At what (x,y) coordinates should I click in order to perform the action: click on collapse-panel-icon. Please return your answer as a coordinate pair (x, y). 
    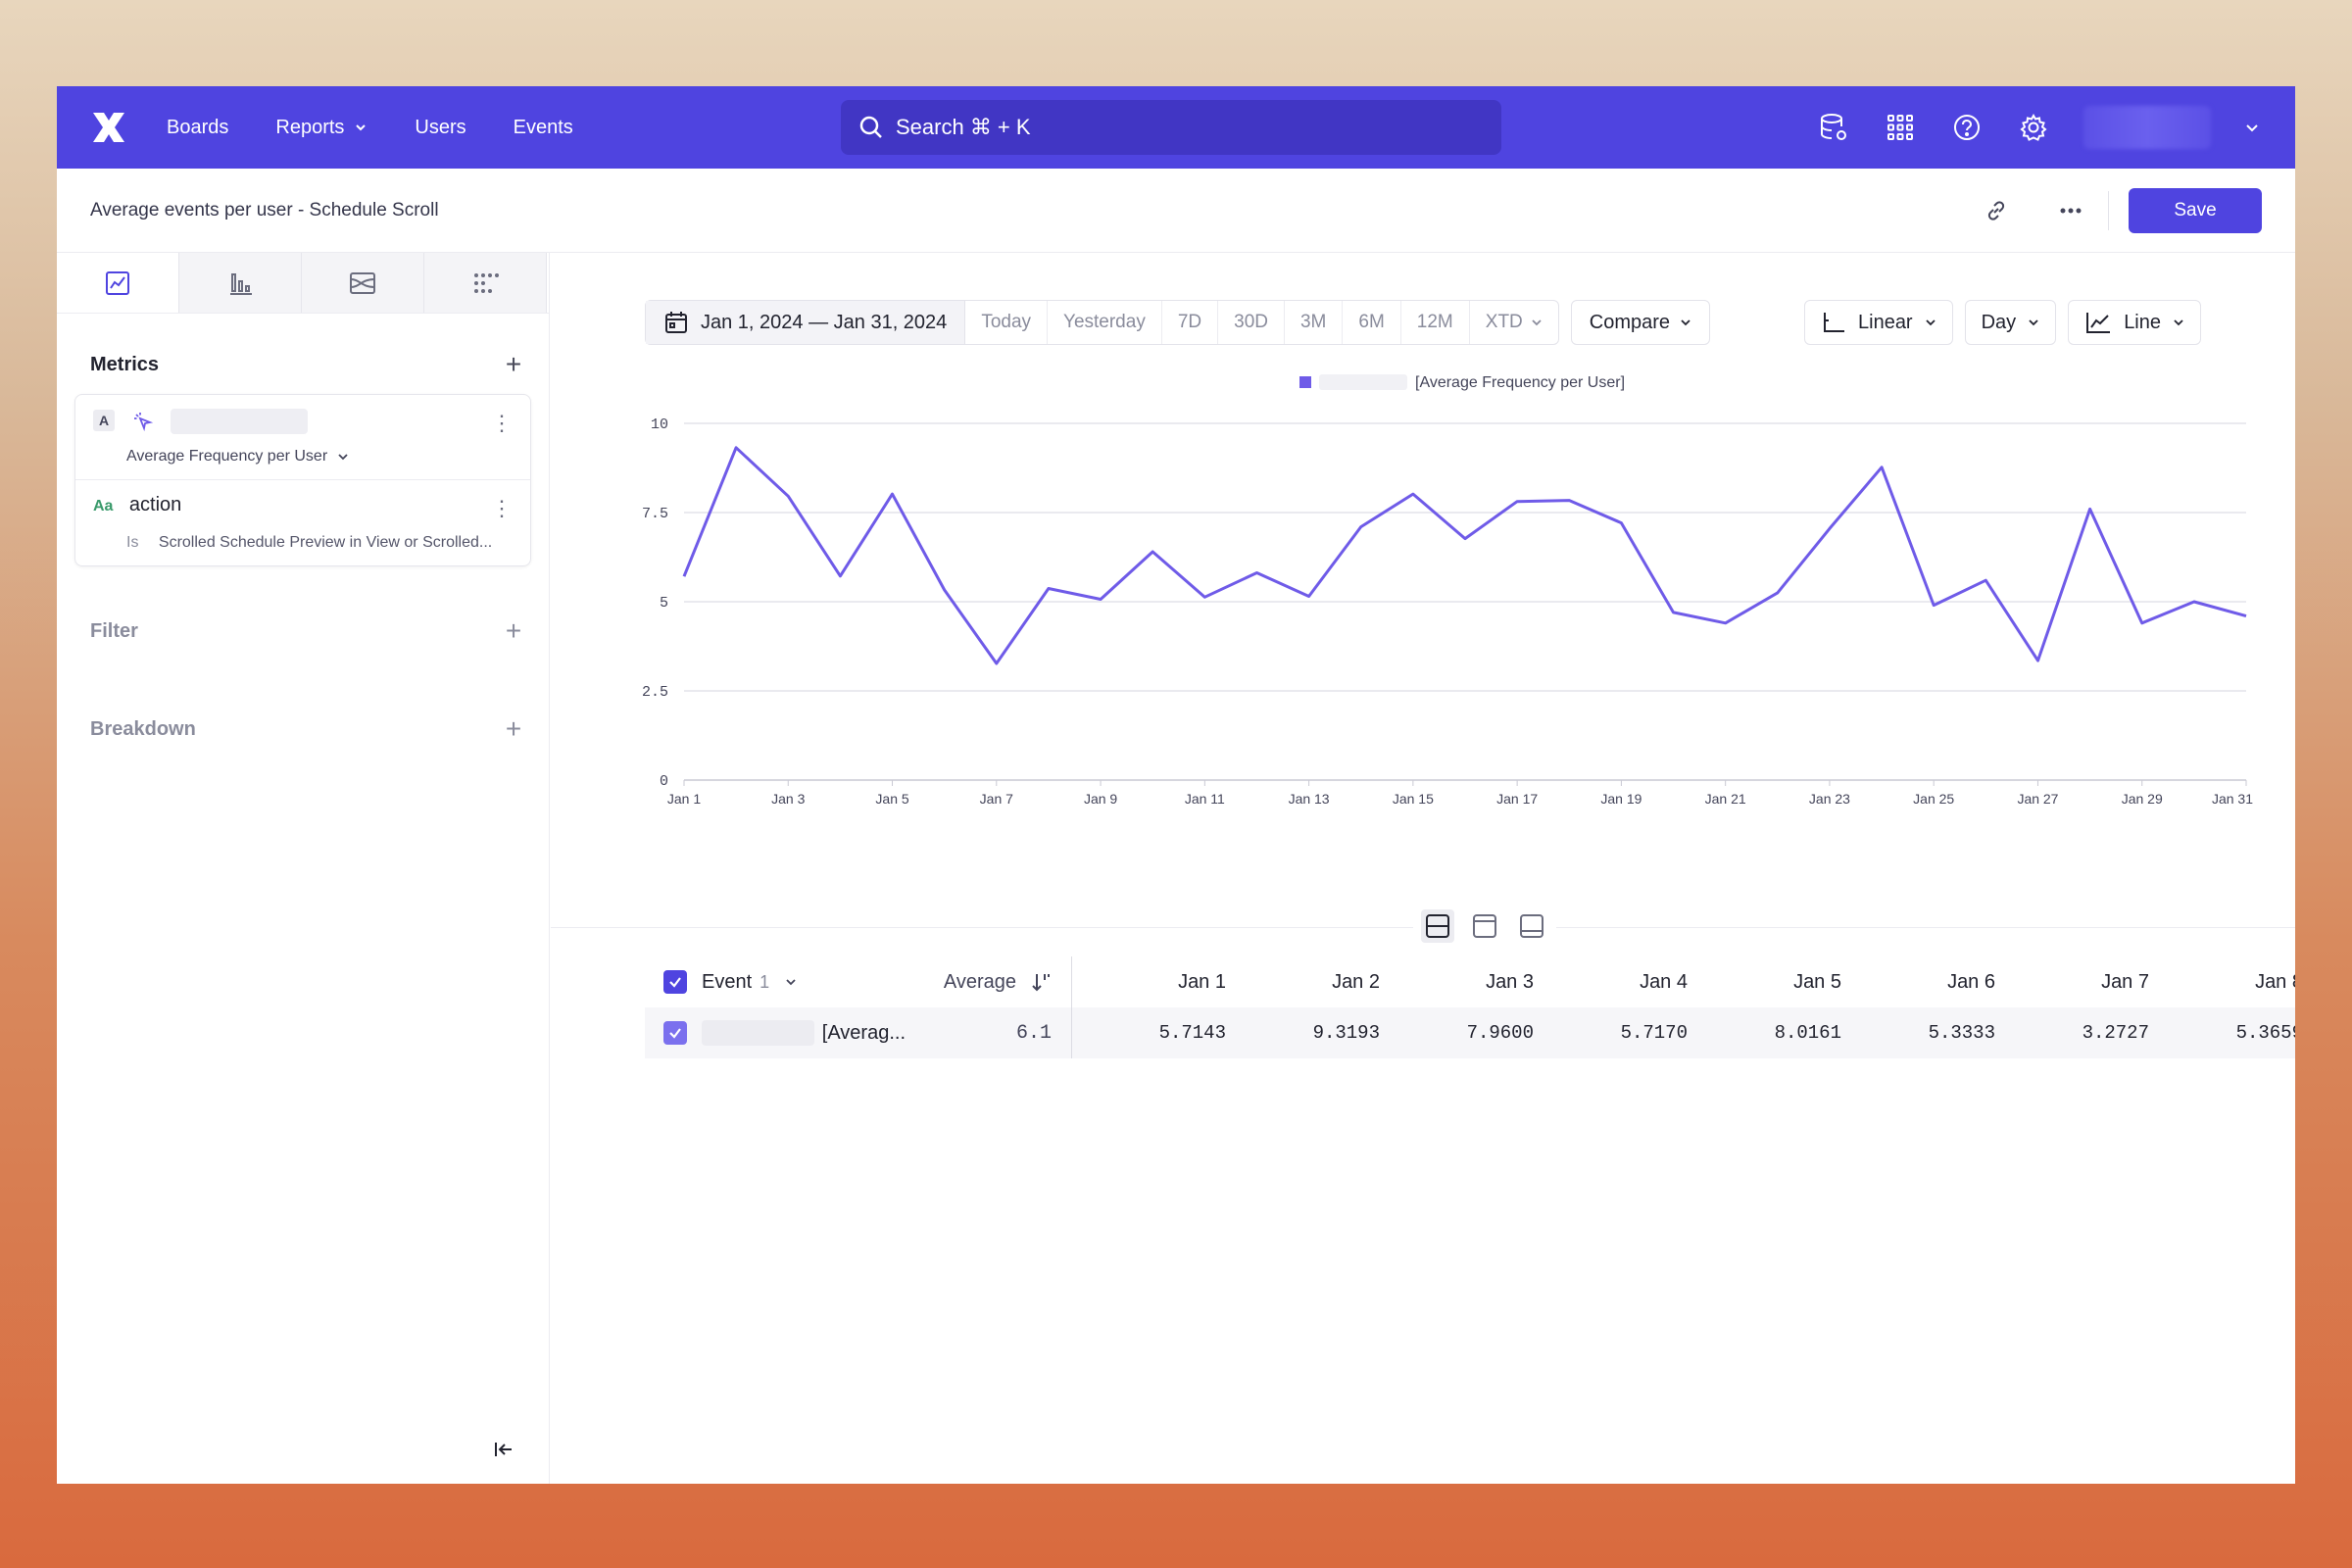
    Looking at the image, I should click on (504, 1452).